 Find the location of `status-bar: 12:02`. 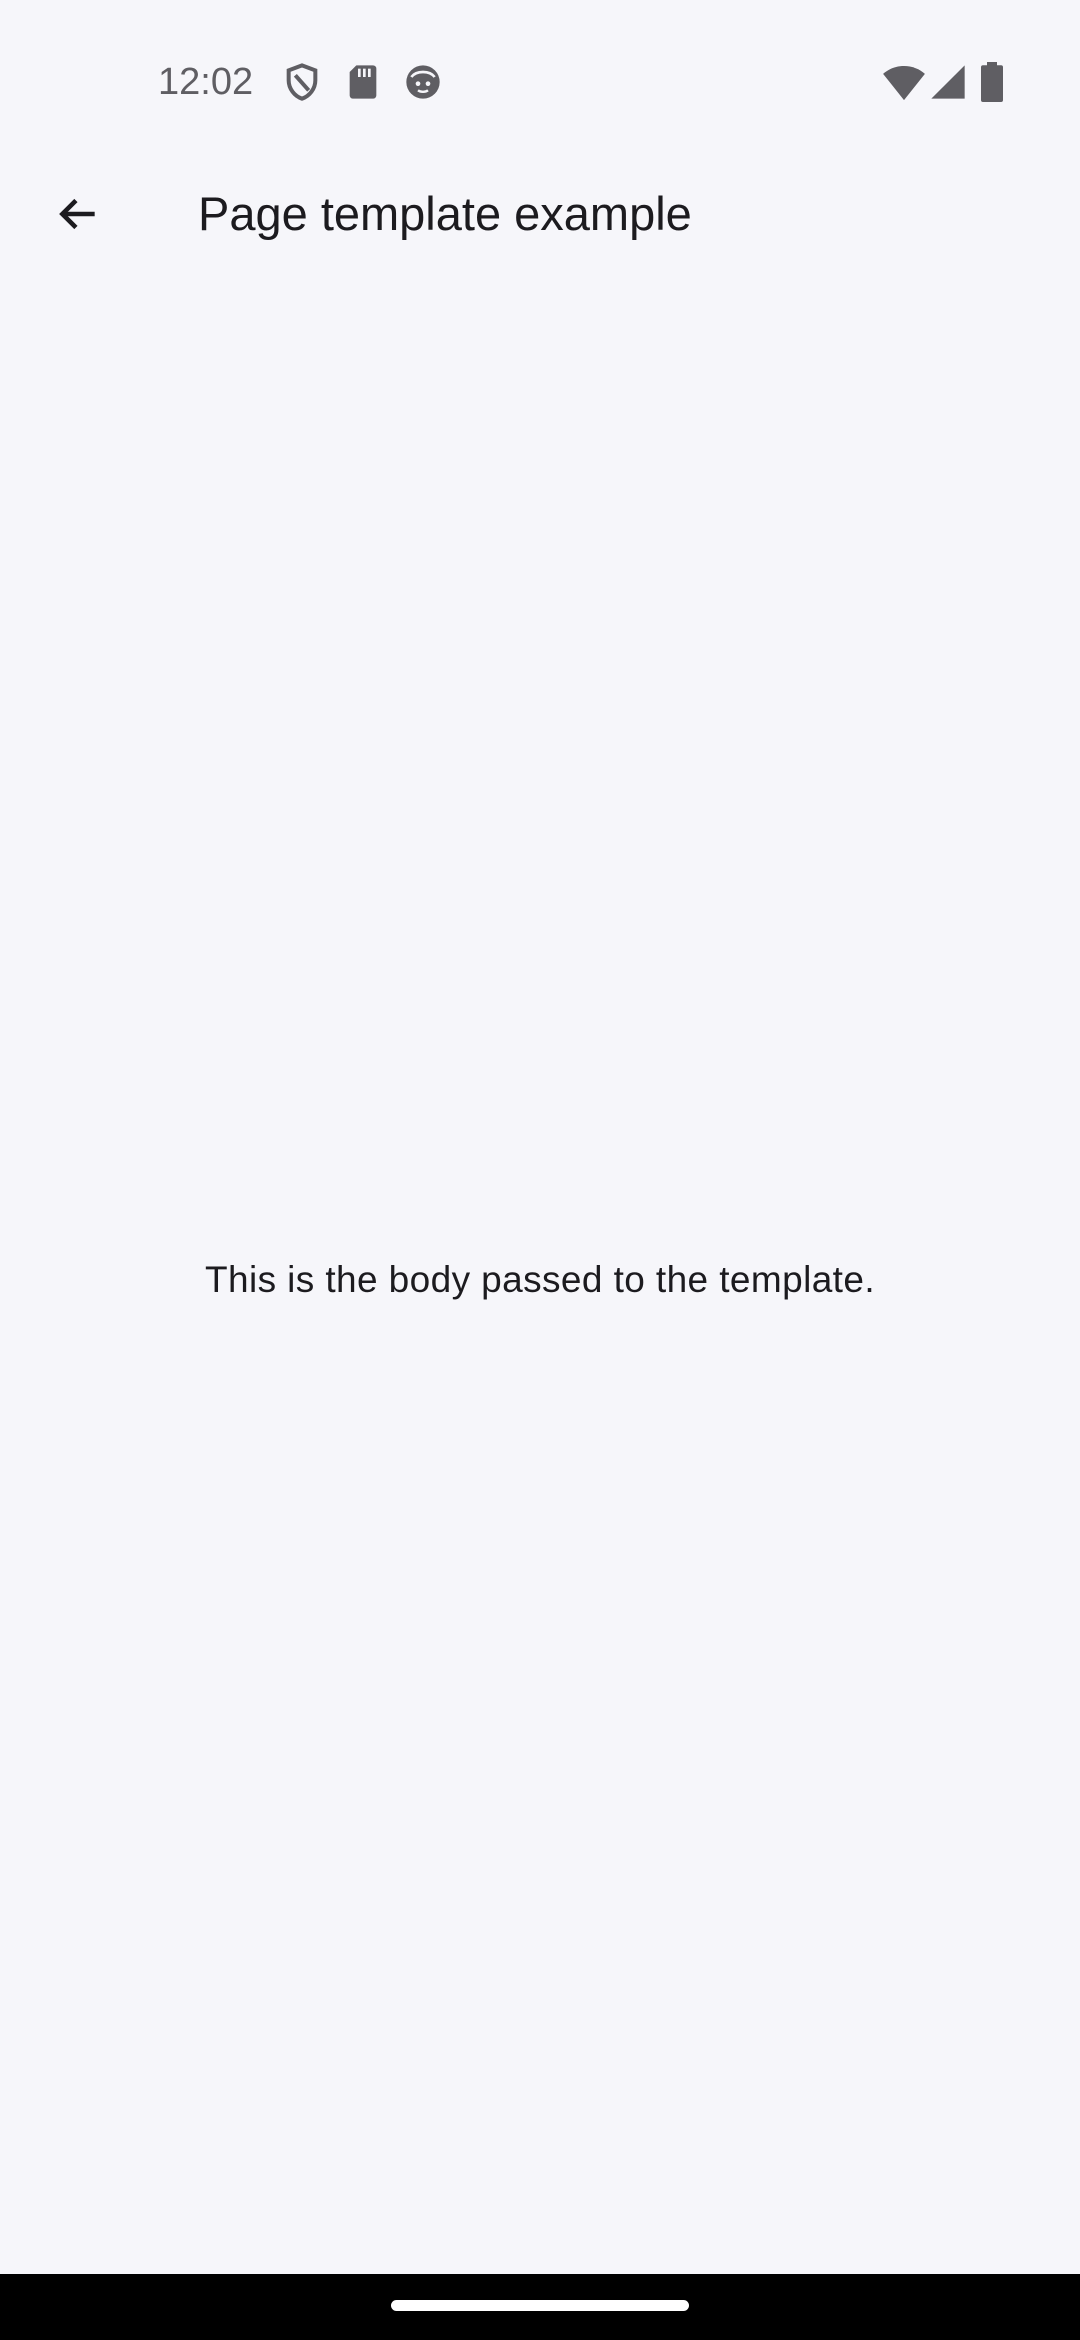

status-bar: 12:02 is located at coordinates (540, 65).